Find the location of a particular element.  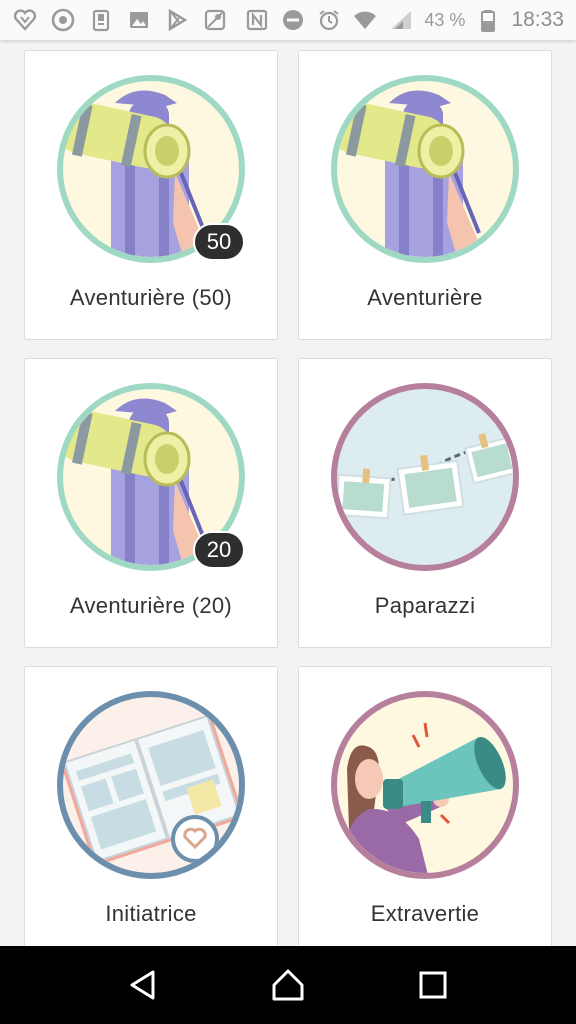

heart-icon is located at coordinates (25, 20).